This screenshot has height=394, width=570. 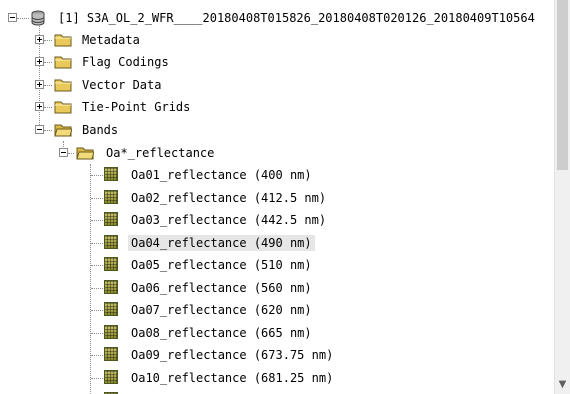 What do you see at coordinates (221, 310) in the screenshot?
I see `band-label: Oa07_reflectance (620 nm)` at bounding box center [221, 310].